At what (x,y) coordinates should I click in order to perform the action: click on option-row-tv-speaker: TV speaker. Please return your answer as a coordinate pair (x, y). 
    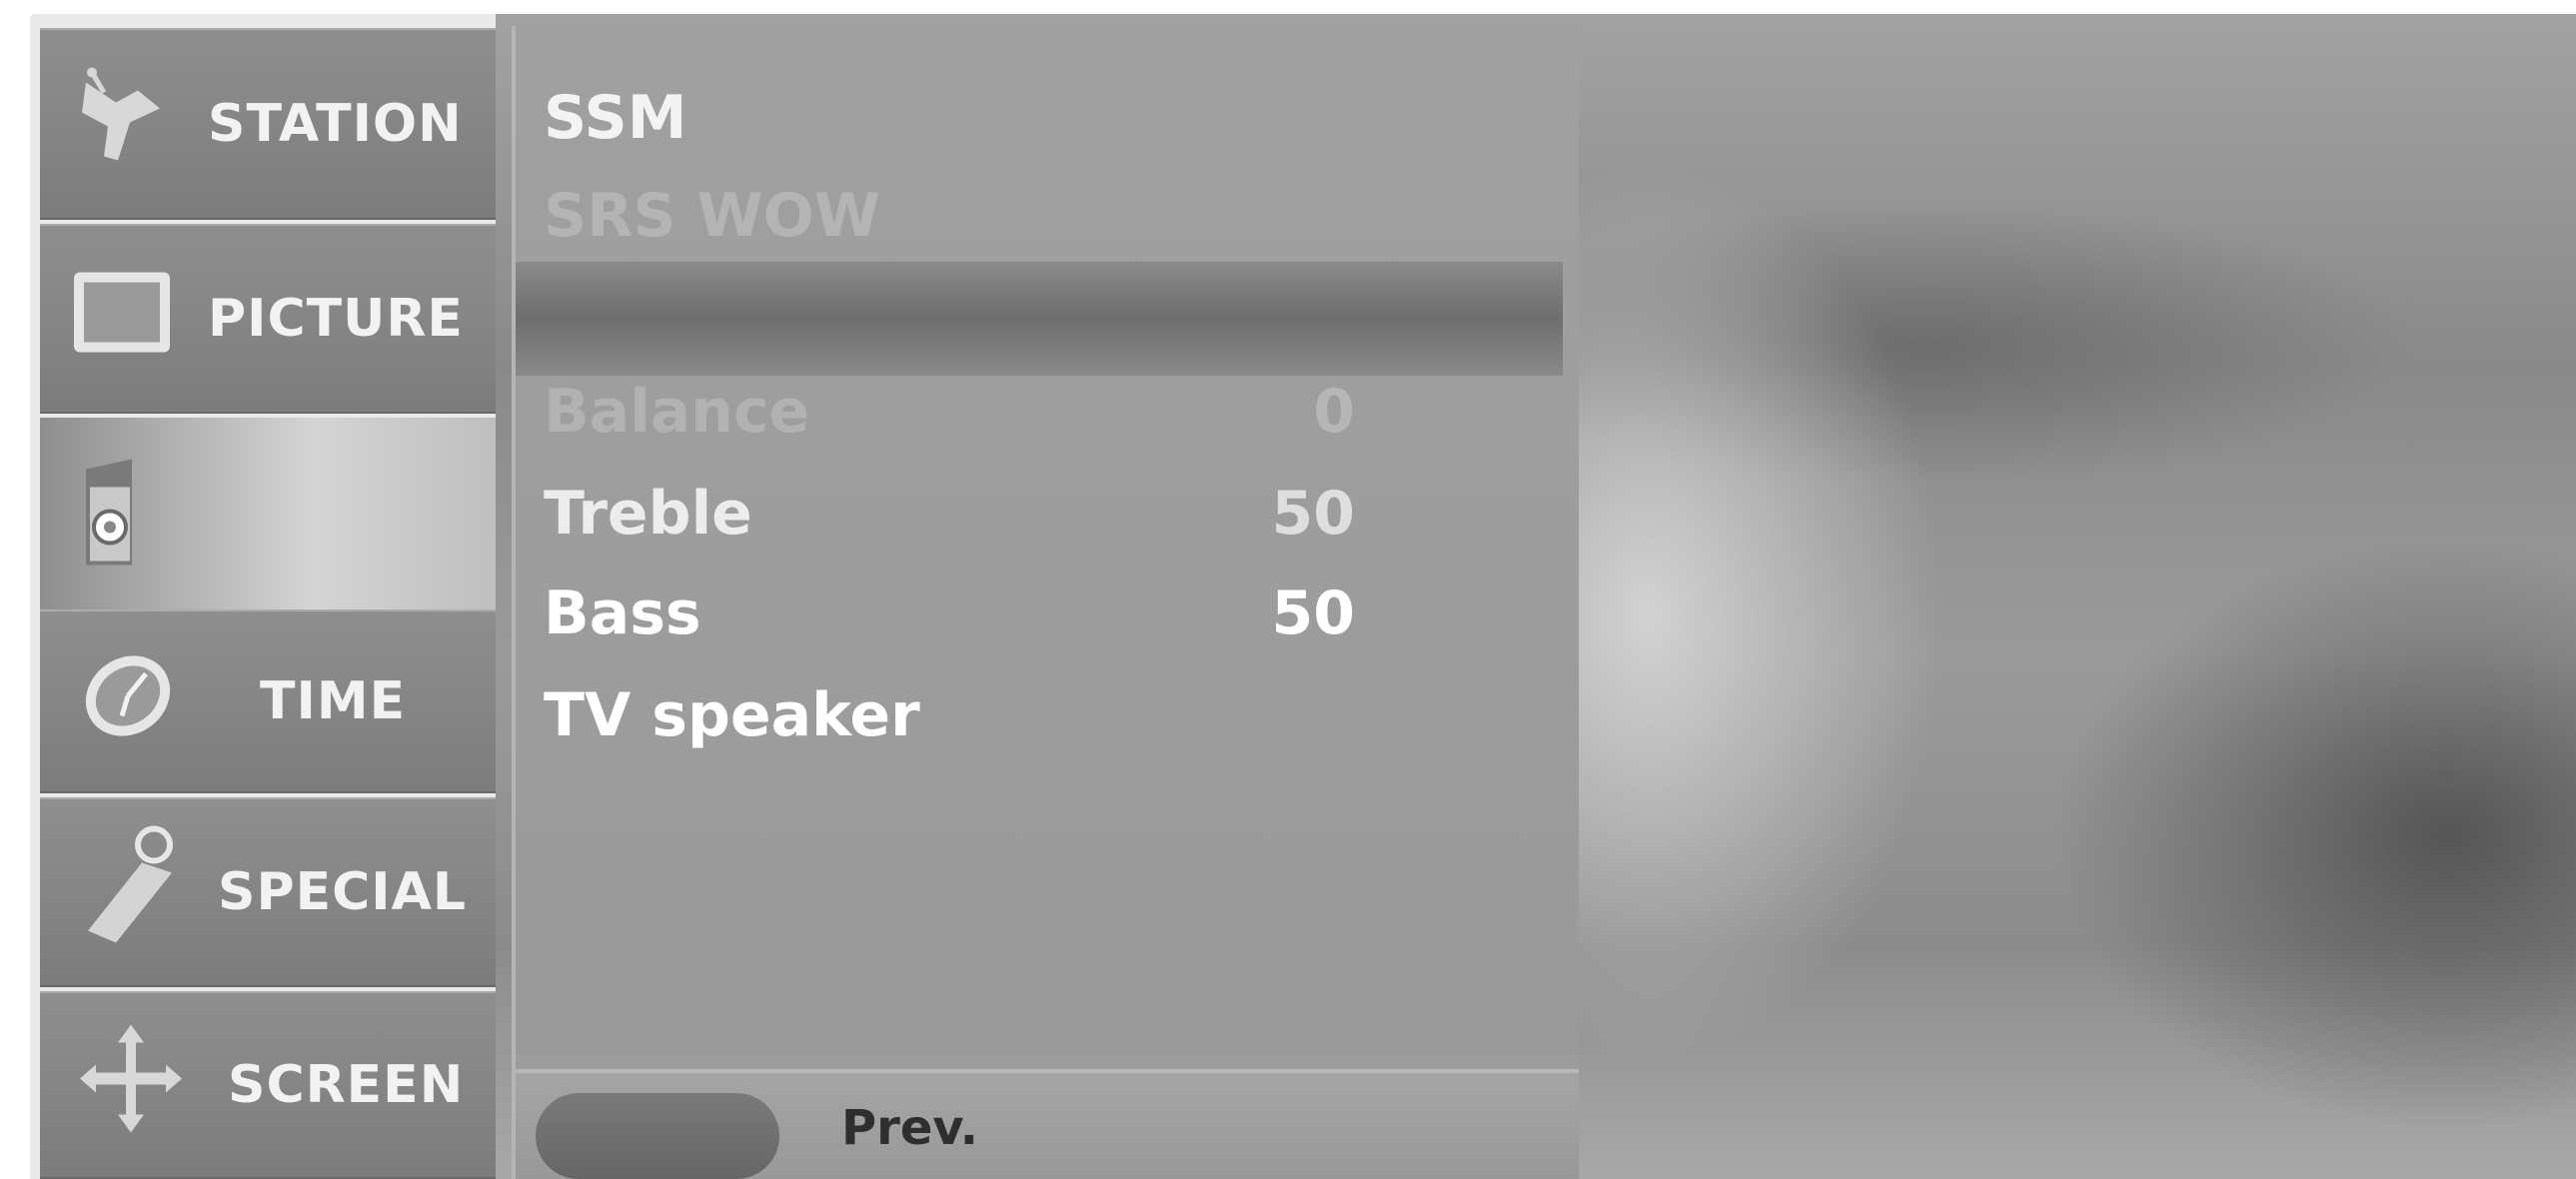
    Looking at the image, I should click on (1035, 715).